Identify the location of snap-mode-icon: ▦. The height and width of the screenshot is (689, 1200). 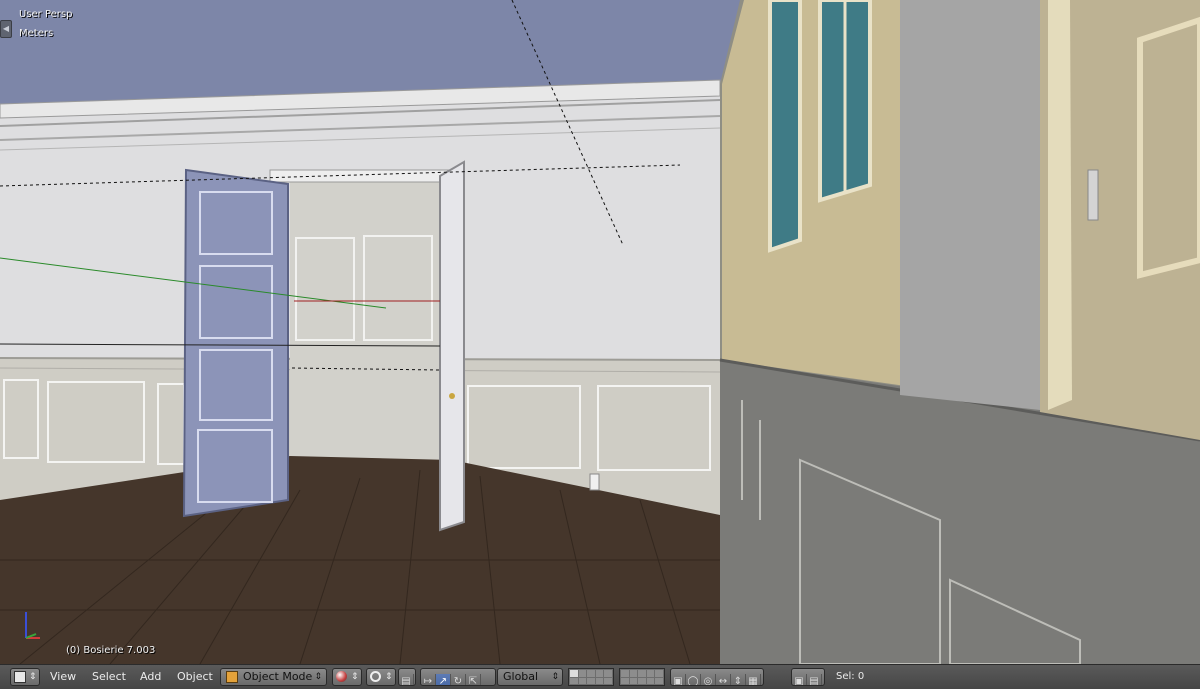
(753, 679).